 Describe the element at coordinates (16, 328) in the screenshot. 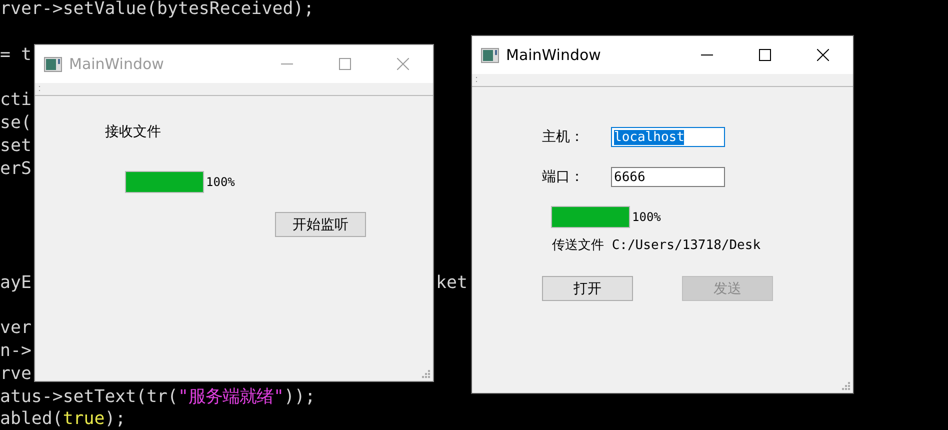

I see `code-text: ver` at that location.